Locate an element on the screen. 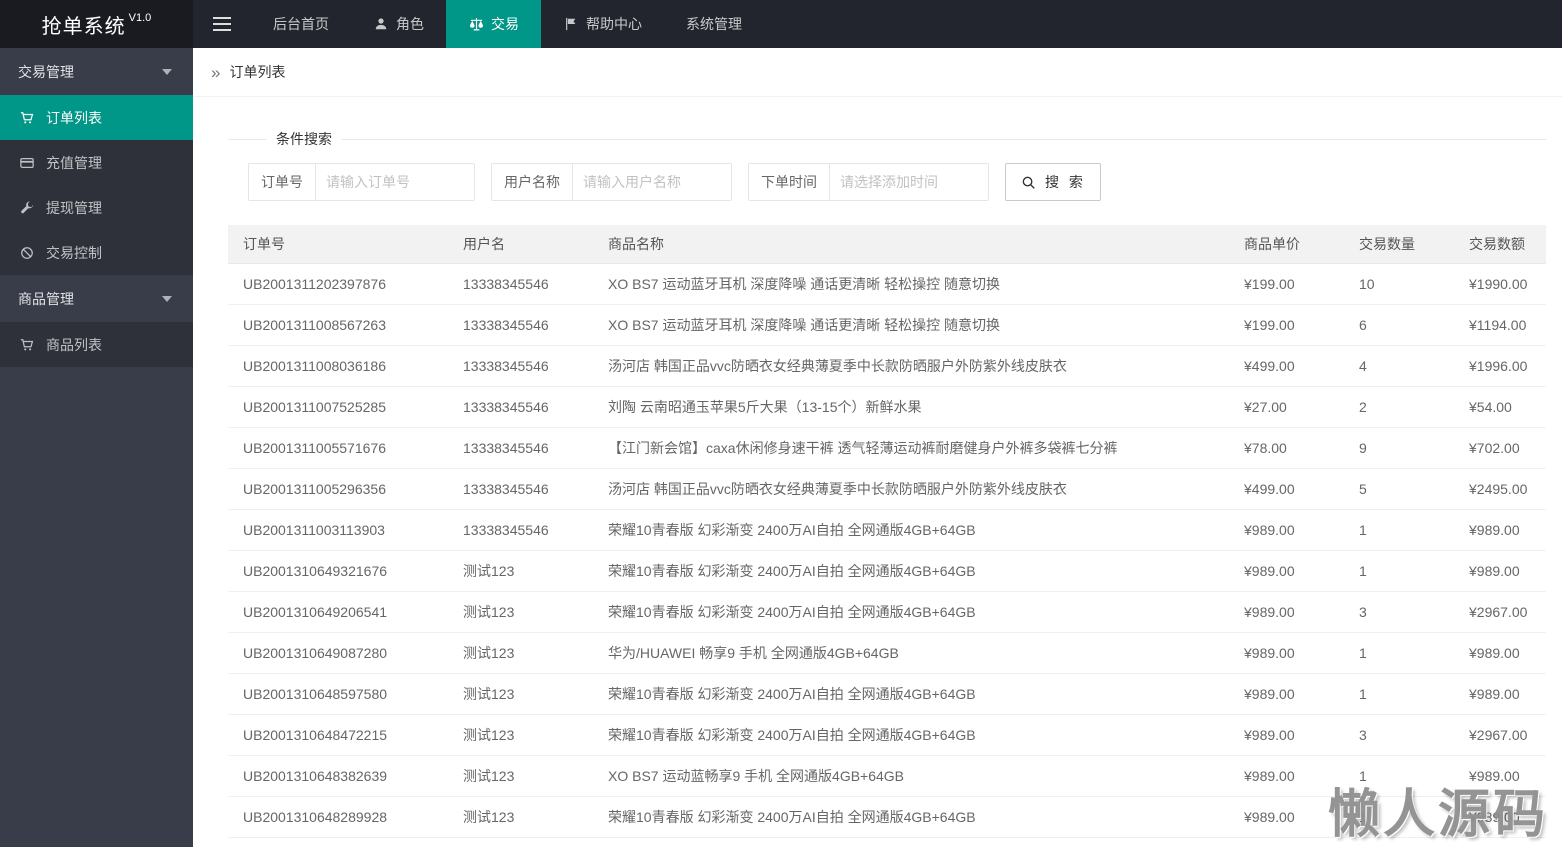  sidebar-item-order-list: 订单列表 is located at coordinates (96, 117).